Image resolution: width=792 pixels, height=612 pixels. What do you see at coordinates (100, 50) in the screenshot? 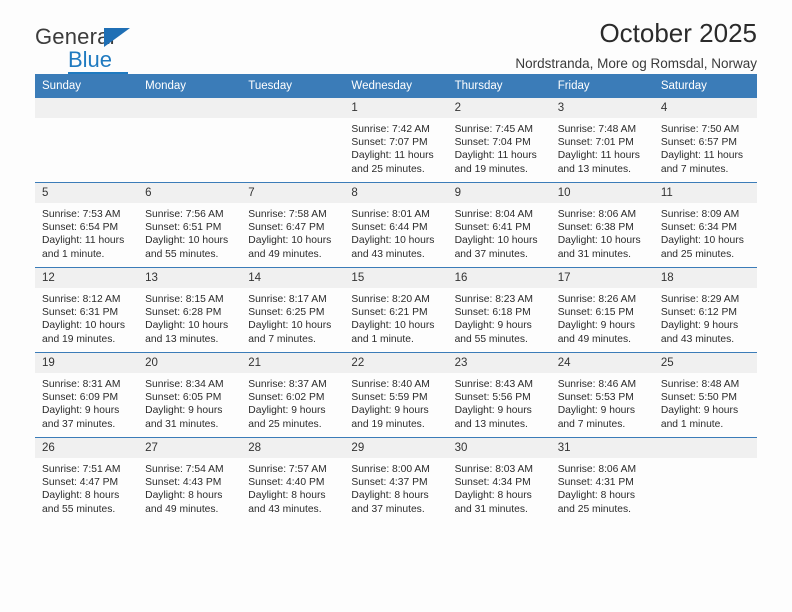
I see `generalblue-logo: General Blue` at bounding box center [100, 50].